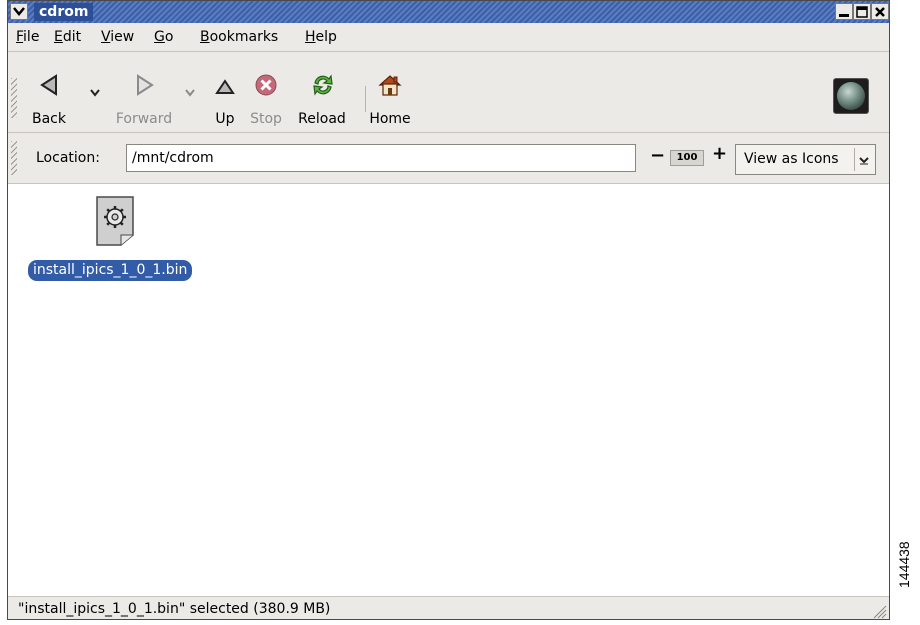 This screenshot has width=920, height=625. I want to click on activity-throbber, so click(851, 96).